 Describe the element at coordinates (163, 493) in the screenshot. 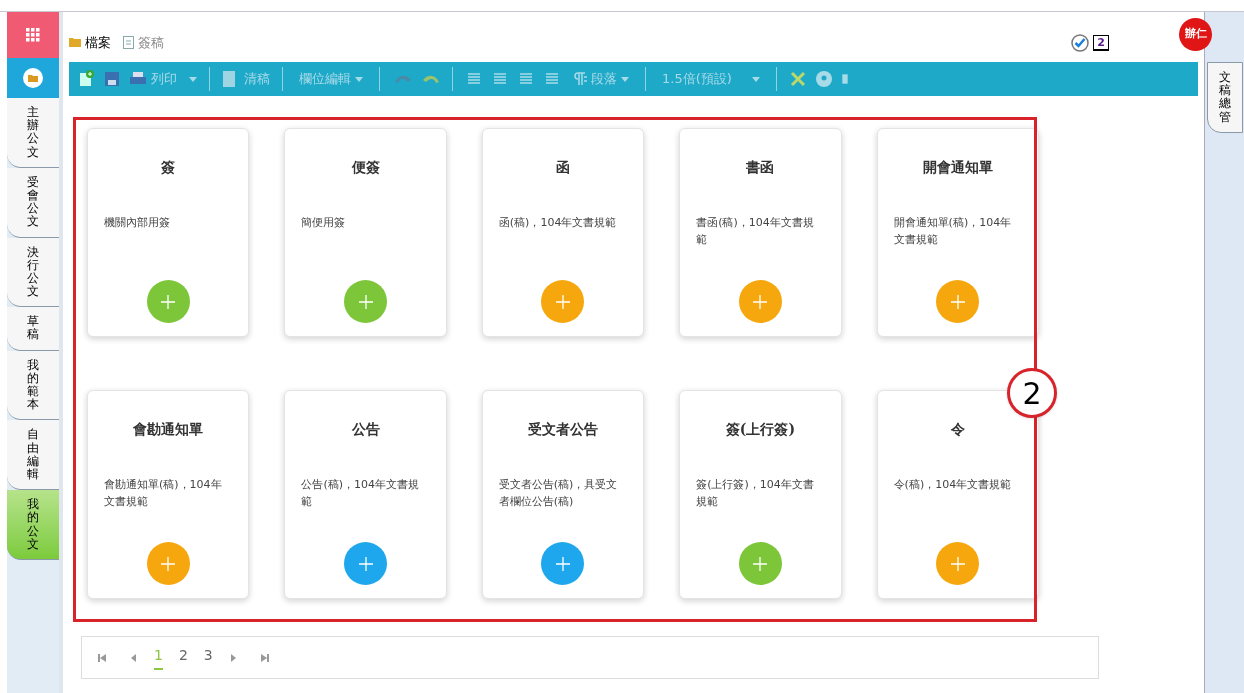

I see `card-description: 會勘通知單(稿)，104年文書規範` at that location.